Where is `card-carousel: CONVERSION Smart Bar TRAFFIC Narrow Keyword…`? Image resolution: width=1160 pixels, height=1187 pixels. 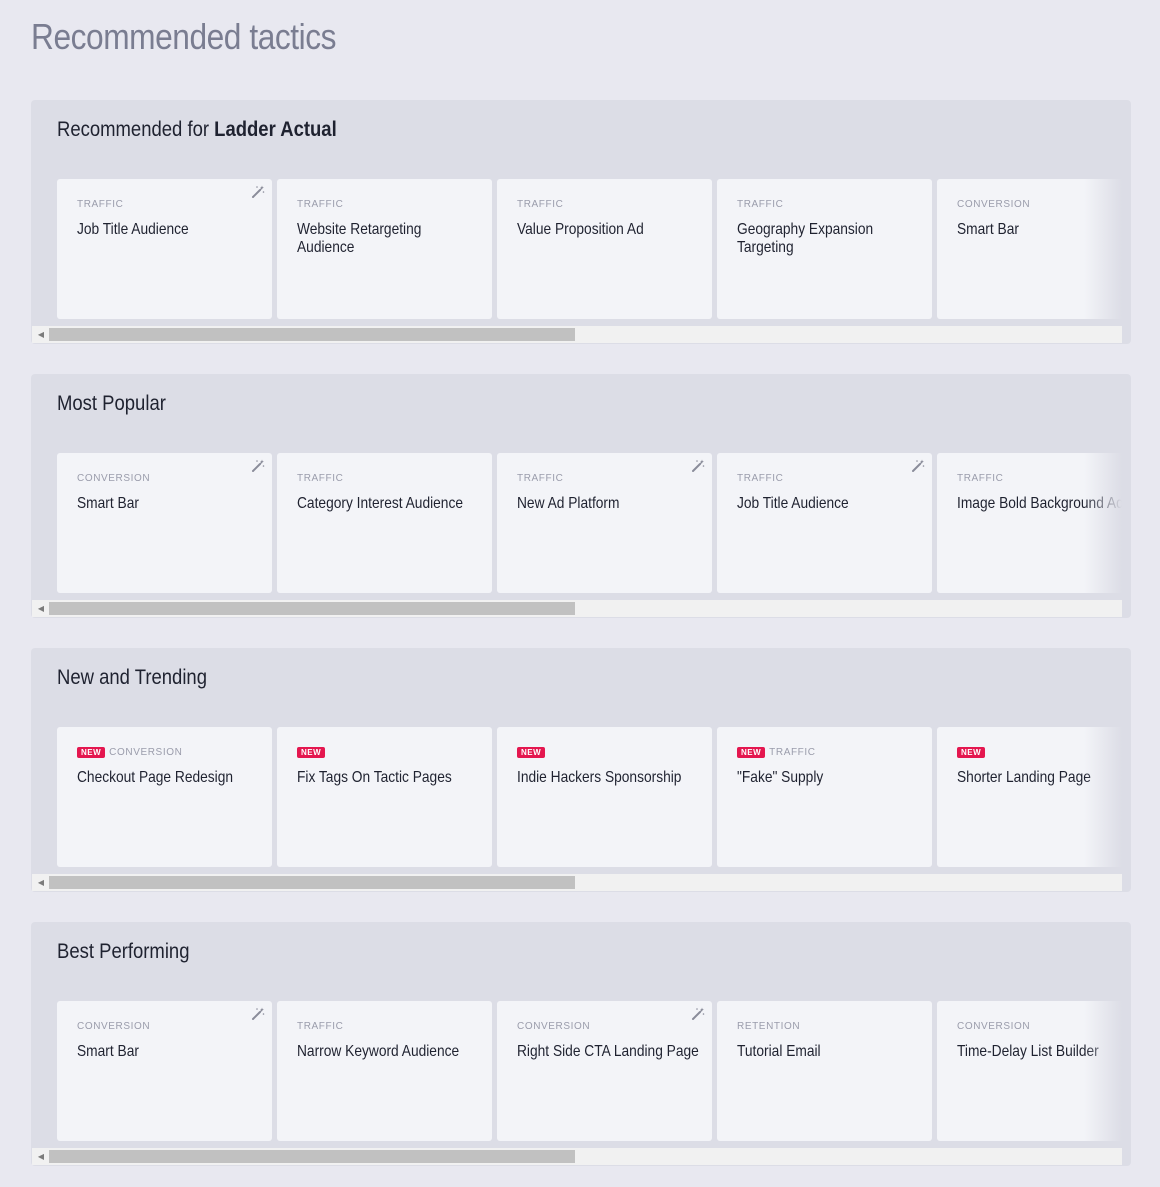
card-carousel: CONVERSION Smart Bar TRAFFIC Narrow Keyword… is located at coordinates (589, 1071).